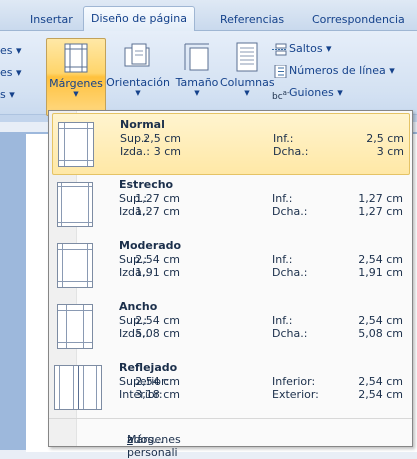 This screenshot has width=417, height=459. Describe the element at coordinates (11, 50) in the screenshot. I see `left-stub-1: es ▾` at that location.